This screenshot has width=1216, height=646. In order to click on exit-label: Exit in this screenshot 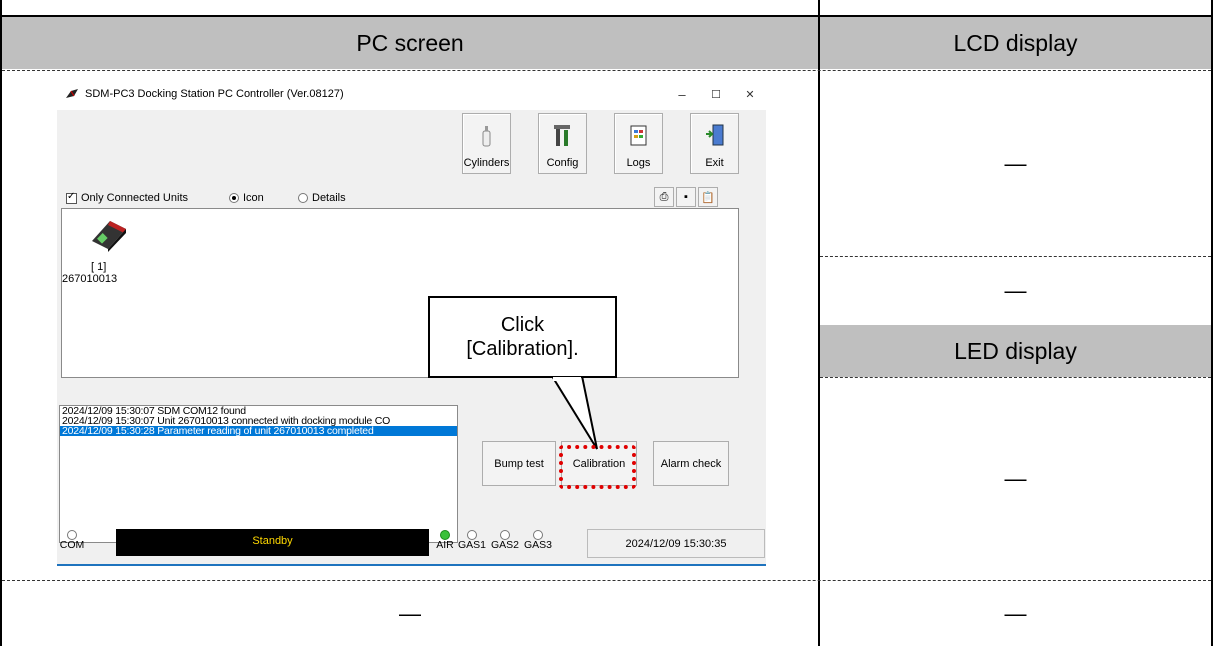, I will do `click(714, 163)`.